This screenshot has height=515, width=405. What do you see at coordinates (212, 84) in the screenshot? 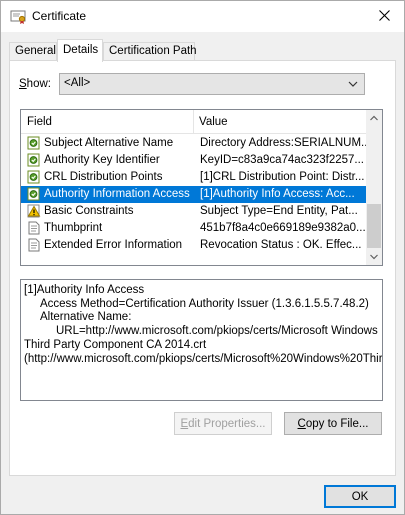
I see `show-dropdown: <All>` at bounding box center [212, 84].